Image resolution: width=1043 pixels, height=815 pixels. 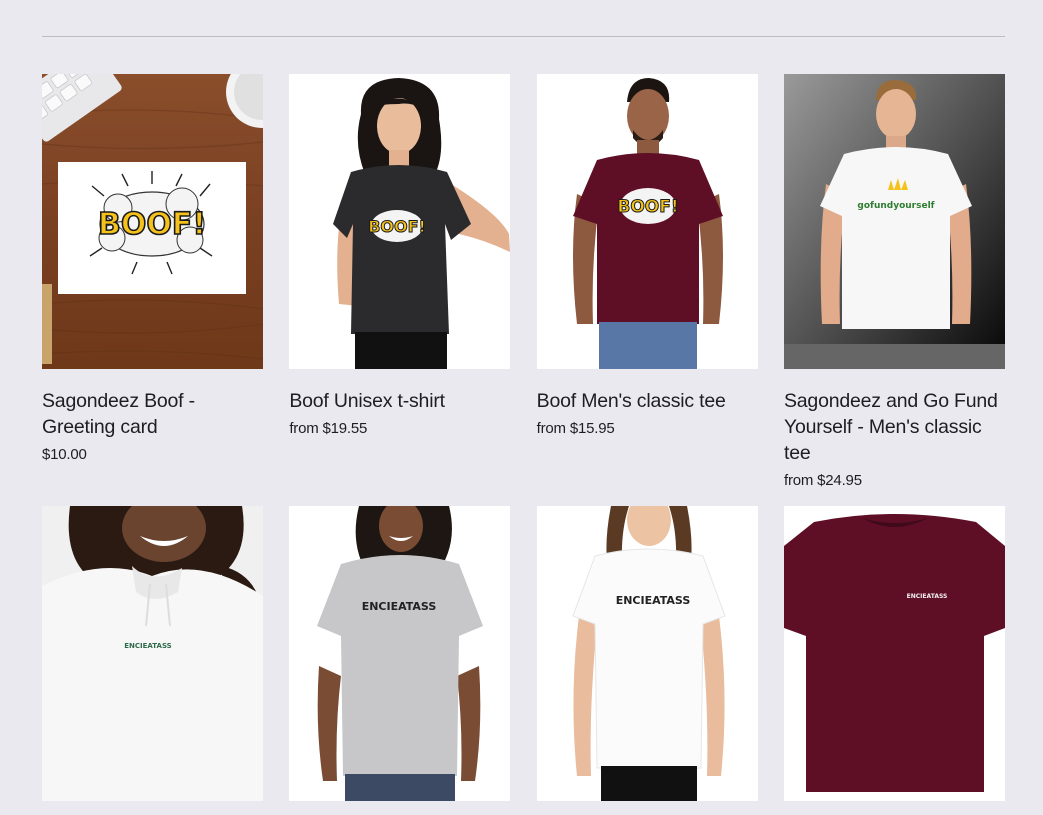 I want to click on product-card: BOOF! Boof Men's classic tee from $15.95, so click(x=647, y=283).